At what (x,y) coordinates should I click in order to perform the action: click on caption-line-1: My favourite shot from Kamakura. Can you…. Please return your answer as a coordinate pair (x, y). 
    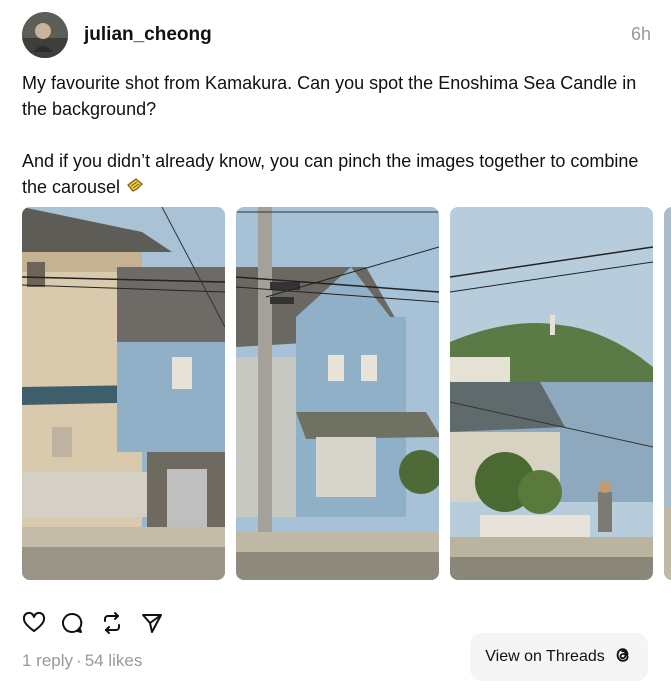
    Looking at the image, I should click on (329, 96).